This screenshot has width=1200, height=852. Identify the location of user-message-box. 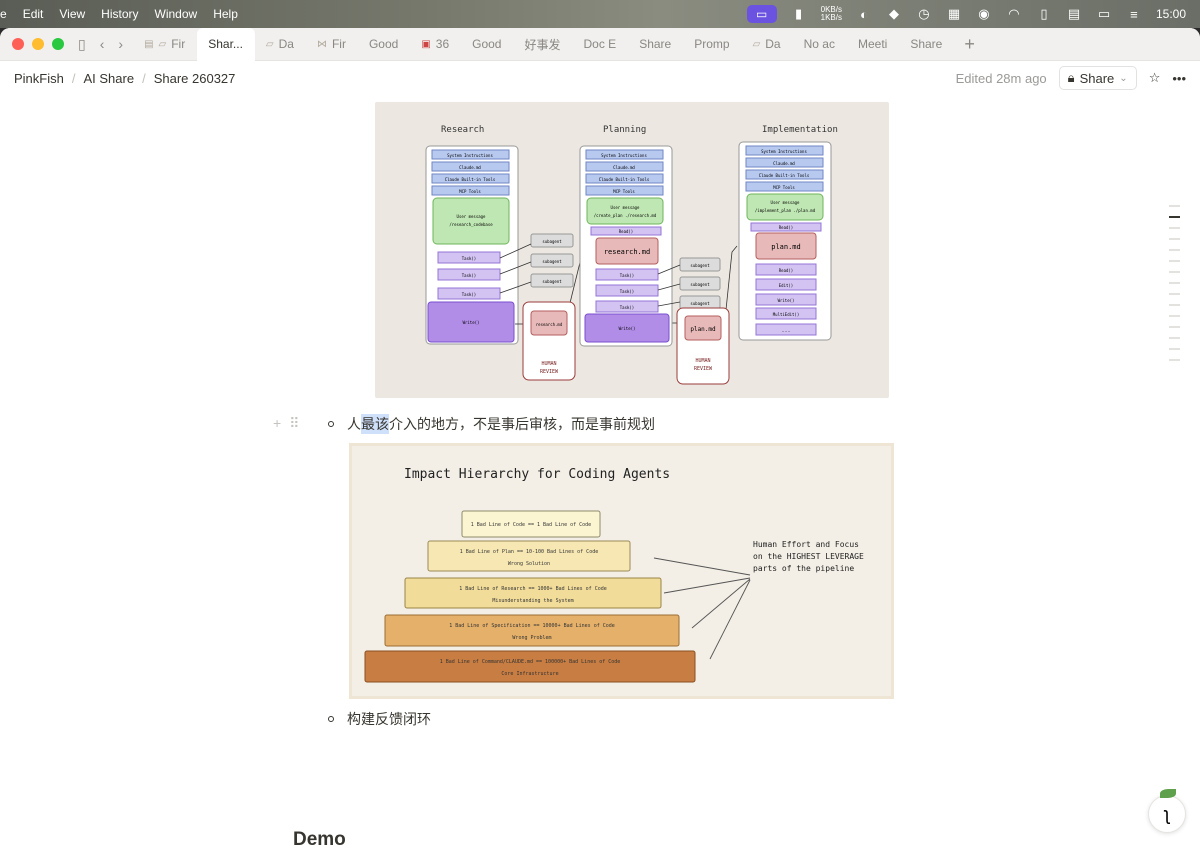
(785, 207).